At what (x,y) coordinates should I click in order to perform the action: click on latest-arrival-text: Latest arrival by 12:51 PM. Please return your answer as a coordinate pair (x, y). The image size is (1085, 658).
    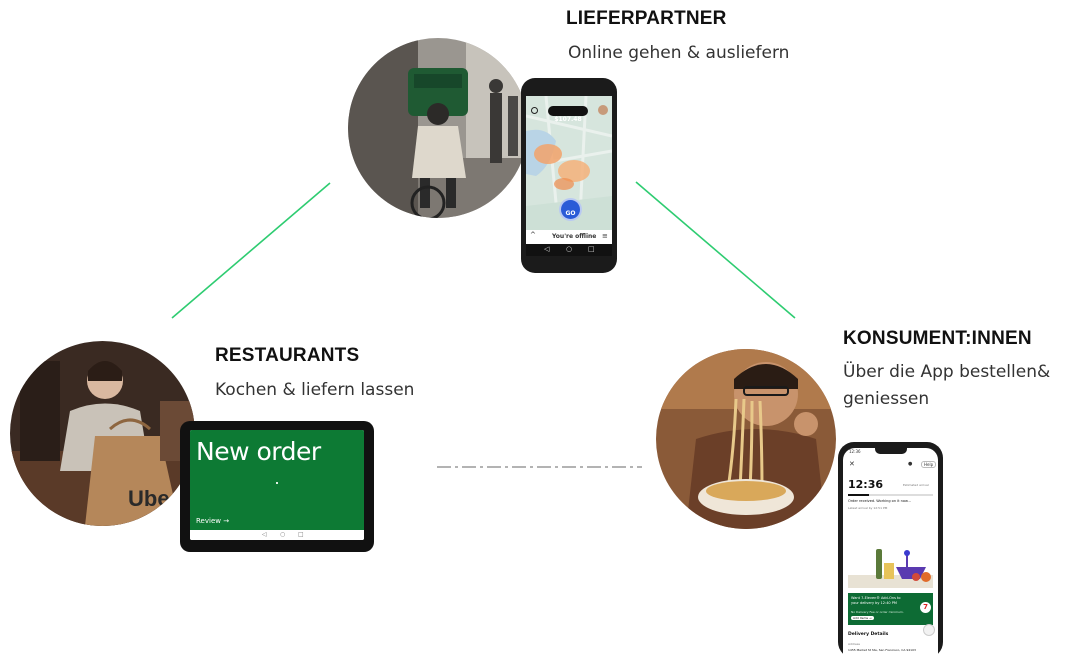
    Looking at the image, I should click on (868, 508).